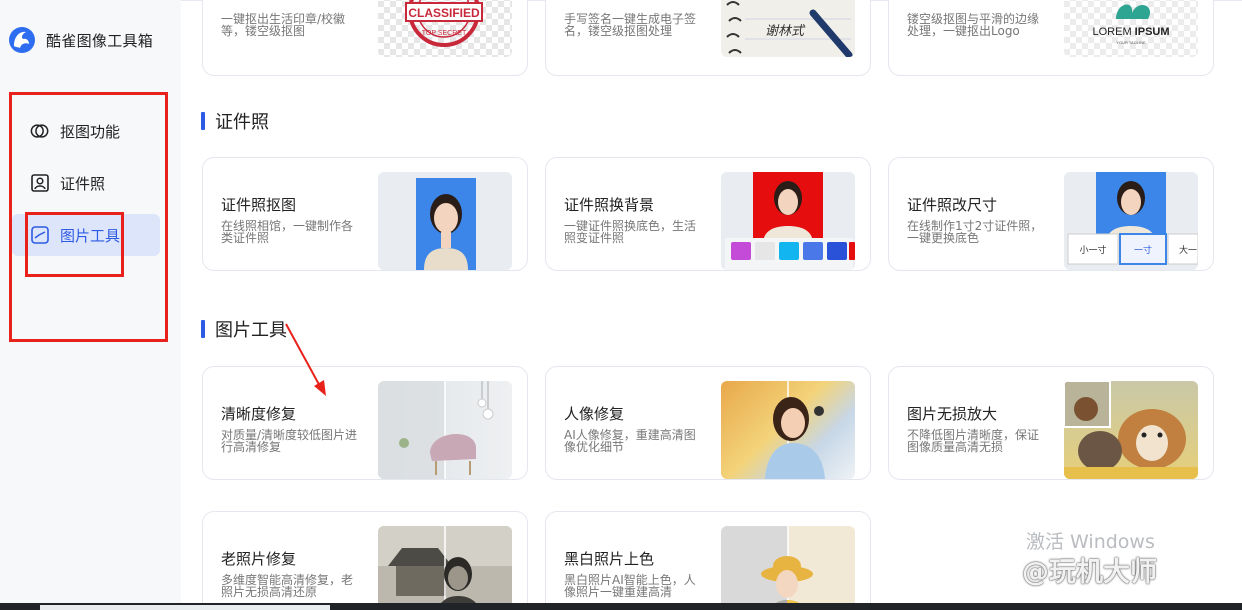  I want to click on sidebar: 酷雀图像工具箱 抠图功能 证件照 图片工具, so click(90, 305).